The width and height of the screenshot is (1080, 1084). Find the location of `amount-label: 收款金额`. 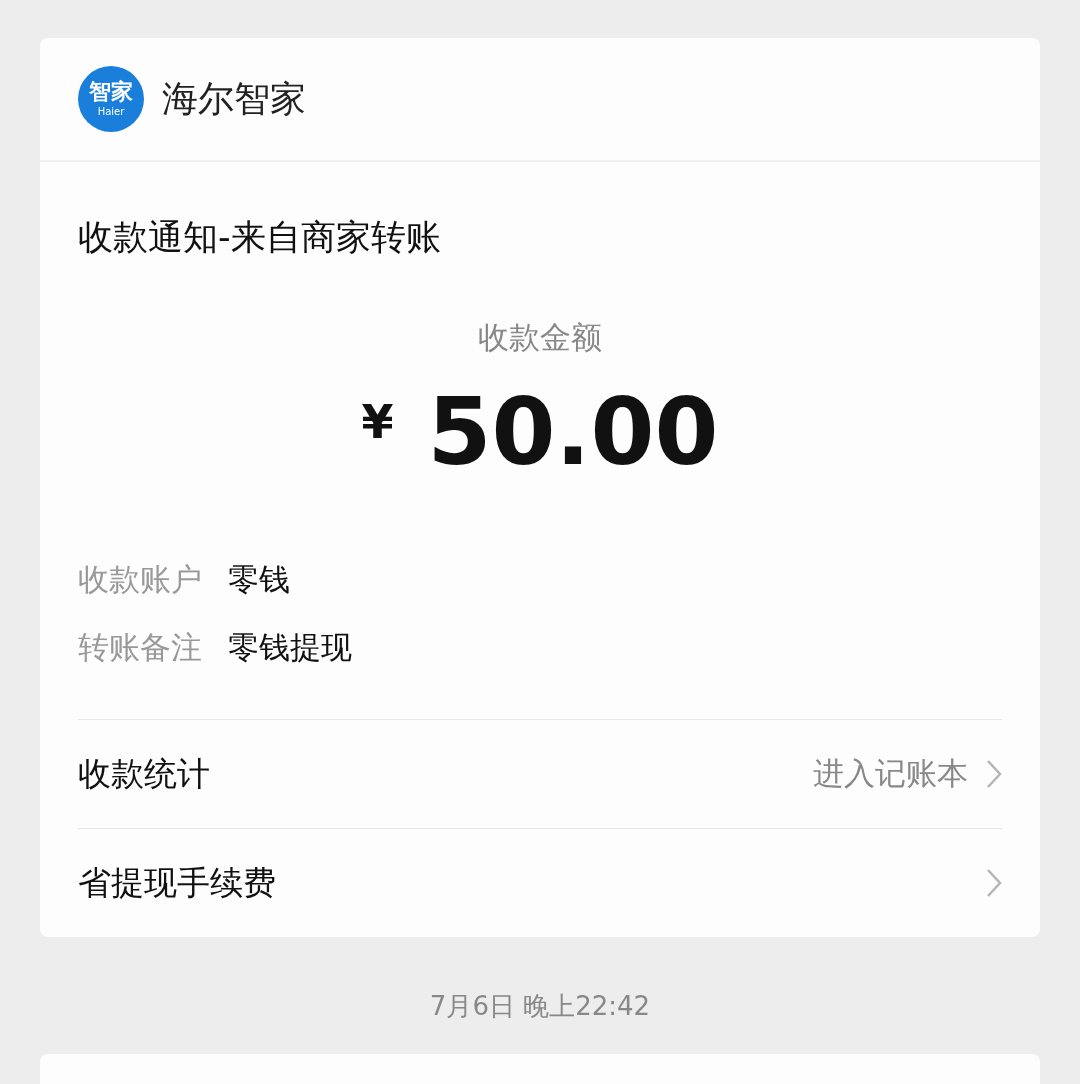

amount-label: 收款金额 is located at coordinates (540, 337).